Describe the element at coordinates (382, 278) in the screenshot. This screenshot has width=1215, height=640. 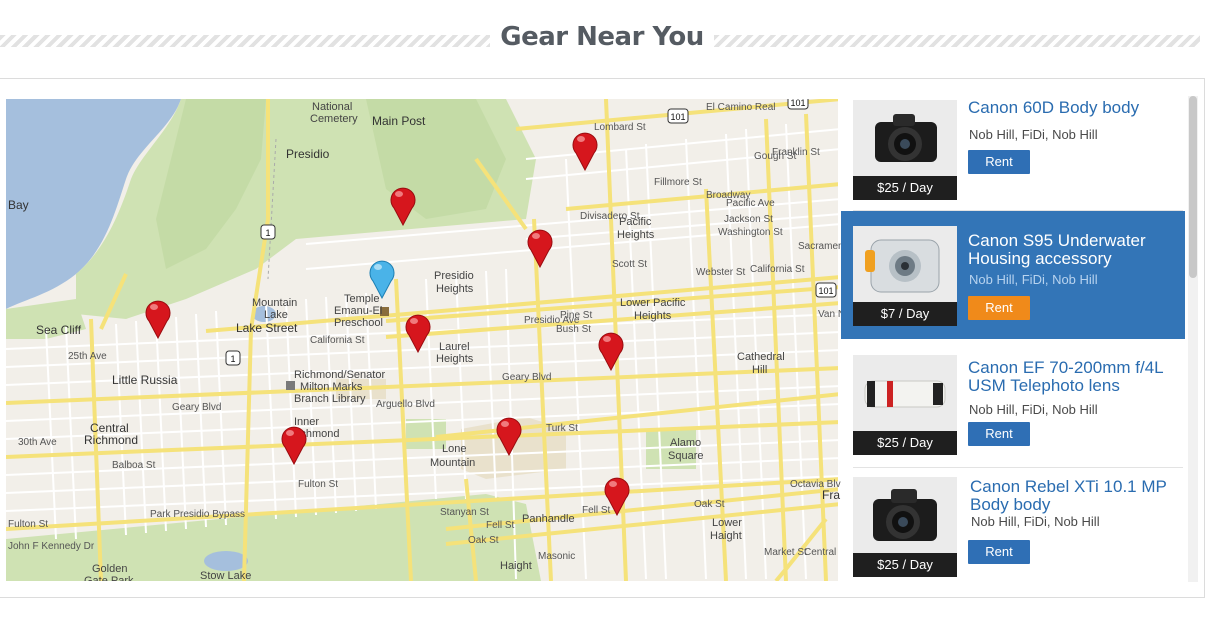
I see `map-pin-blue` at that location.